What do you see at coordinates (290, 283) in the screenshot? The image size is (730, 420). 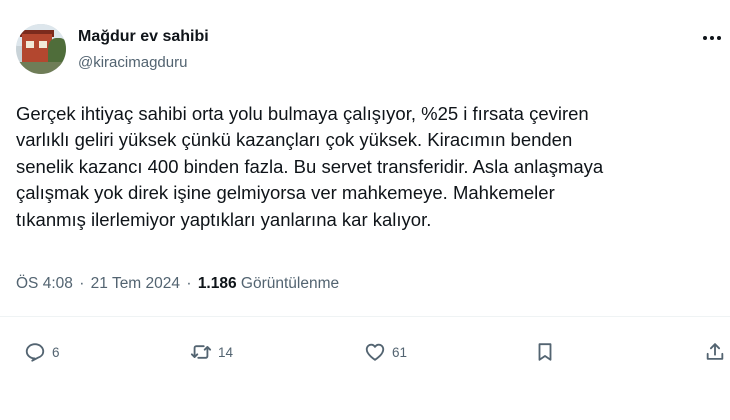 I see `views-label: Görüntülenme` at bounding box center [290, 283].